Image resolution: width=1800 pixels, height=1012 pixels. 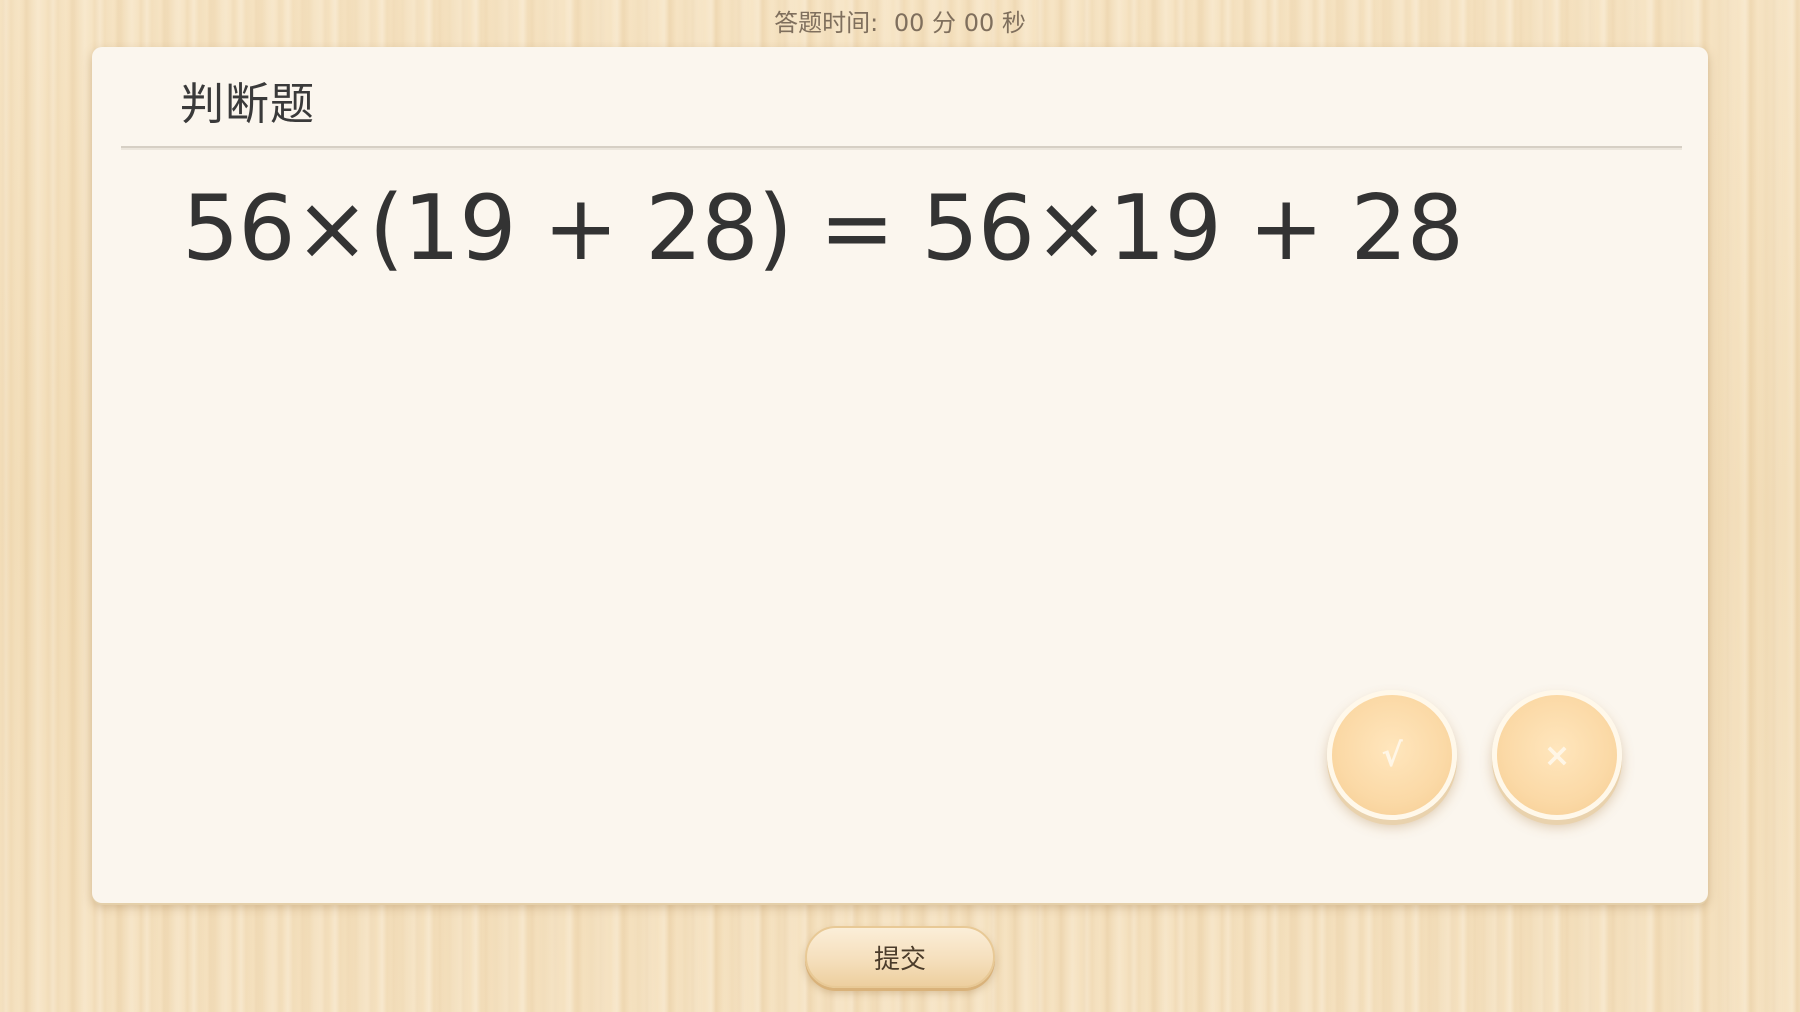 I want to click on answer-timer: 答题时间: 00 分 00 秒, so click(x=900, y=23).